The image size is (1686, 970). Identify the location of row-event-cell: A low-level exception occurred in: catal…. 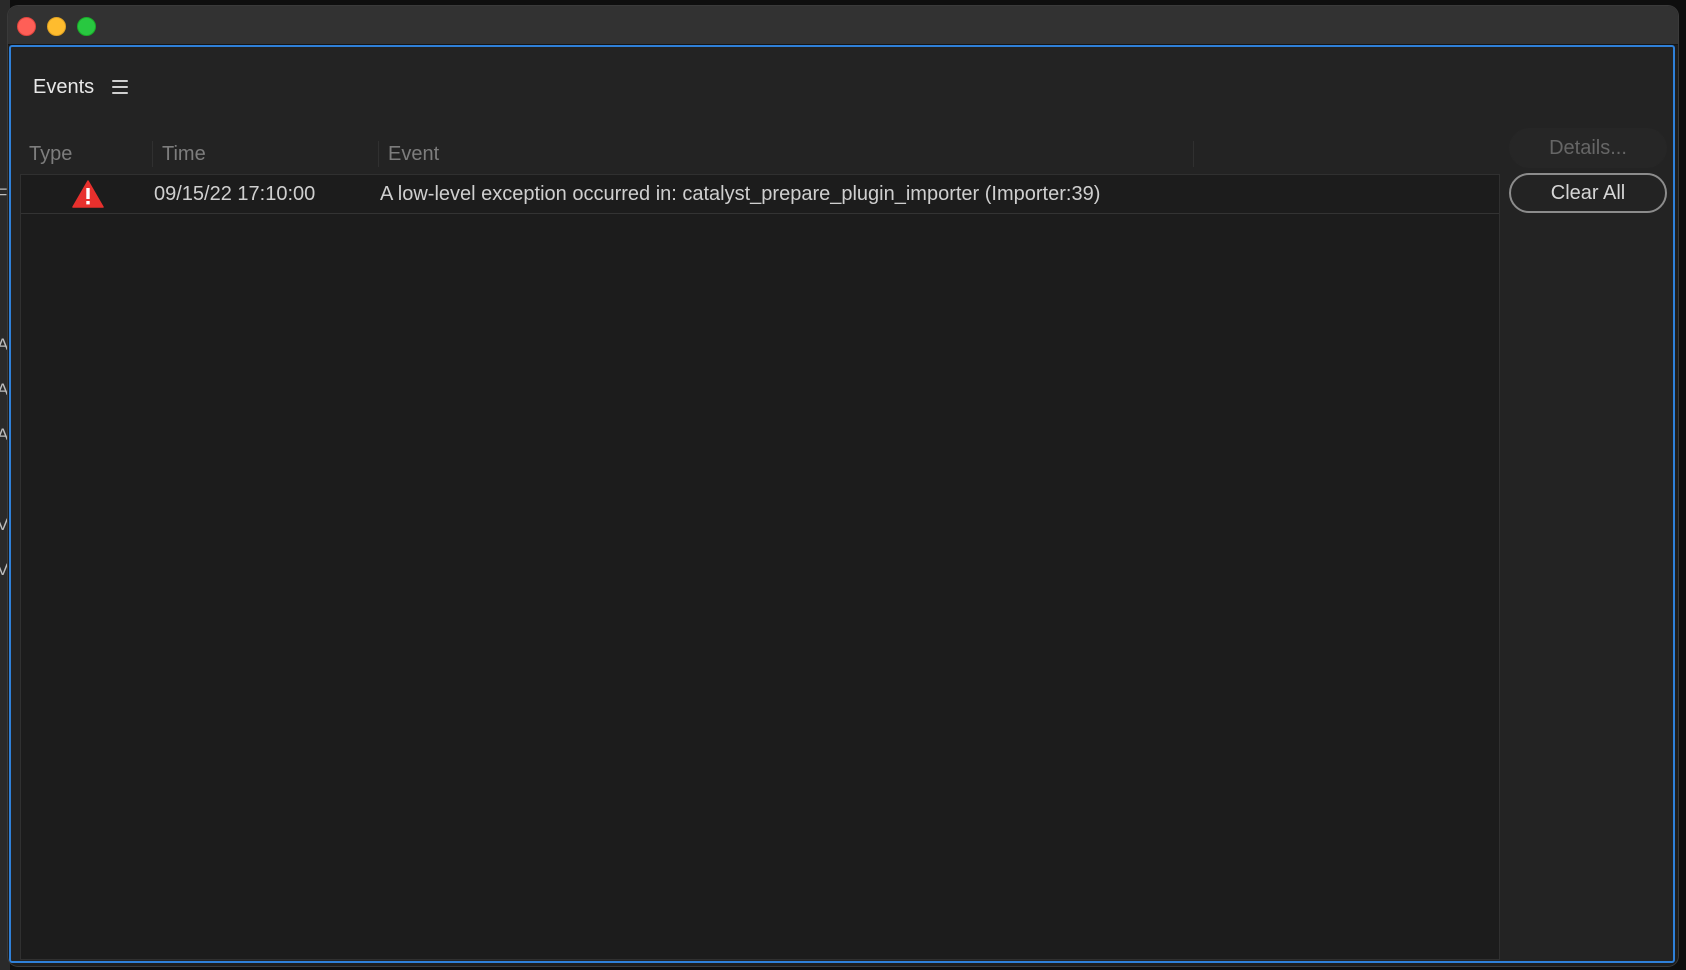
(740, 193).